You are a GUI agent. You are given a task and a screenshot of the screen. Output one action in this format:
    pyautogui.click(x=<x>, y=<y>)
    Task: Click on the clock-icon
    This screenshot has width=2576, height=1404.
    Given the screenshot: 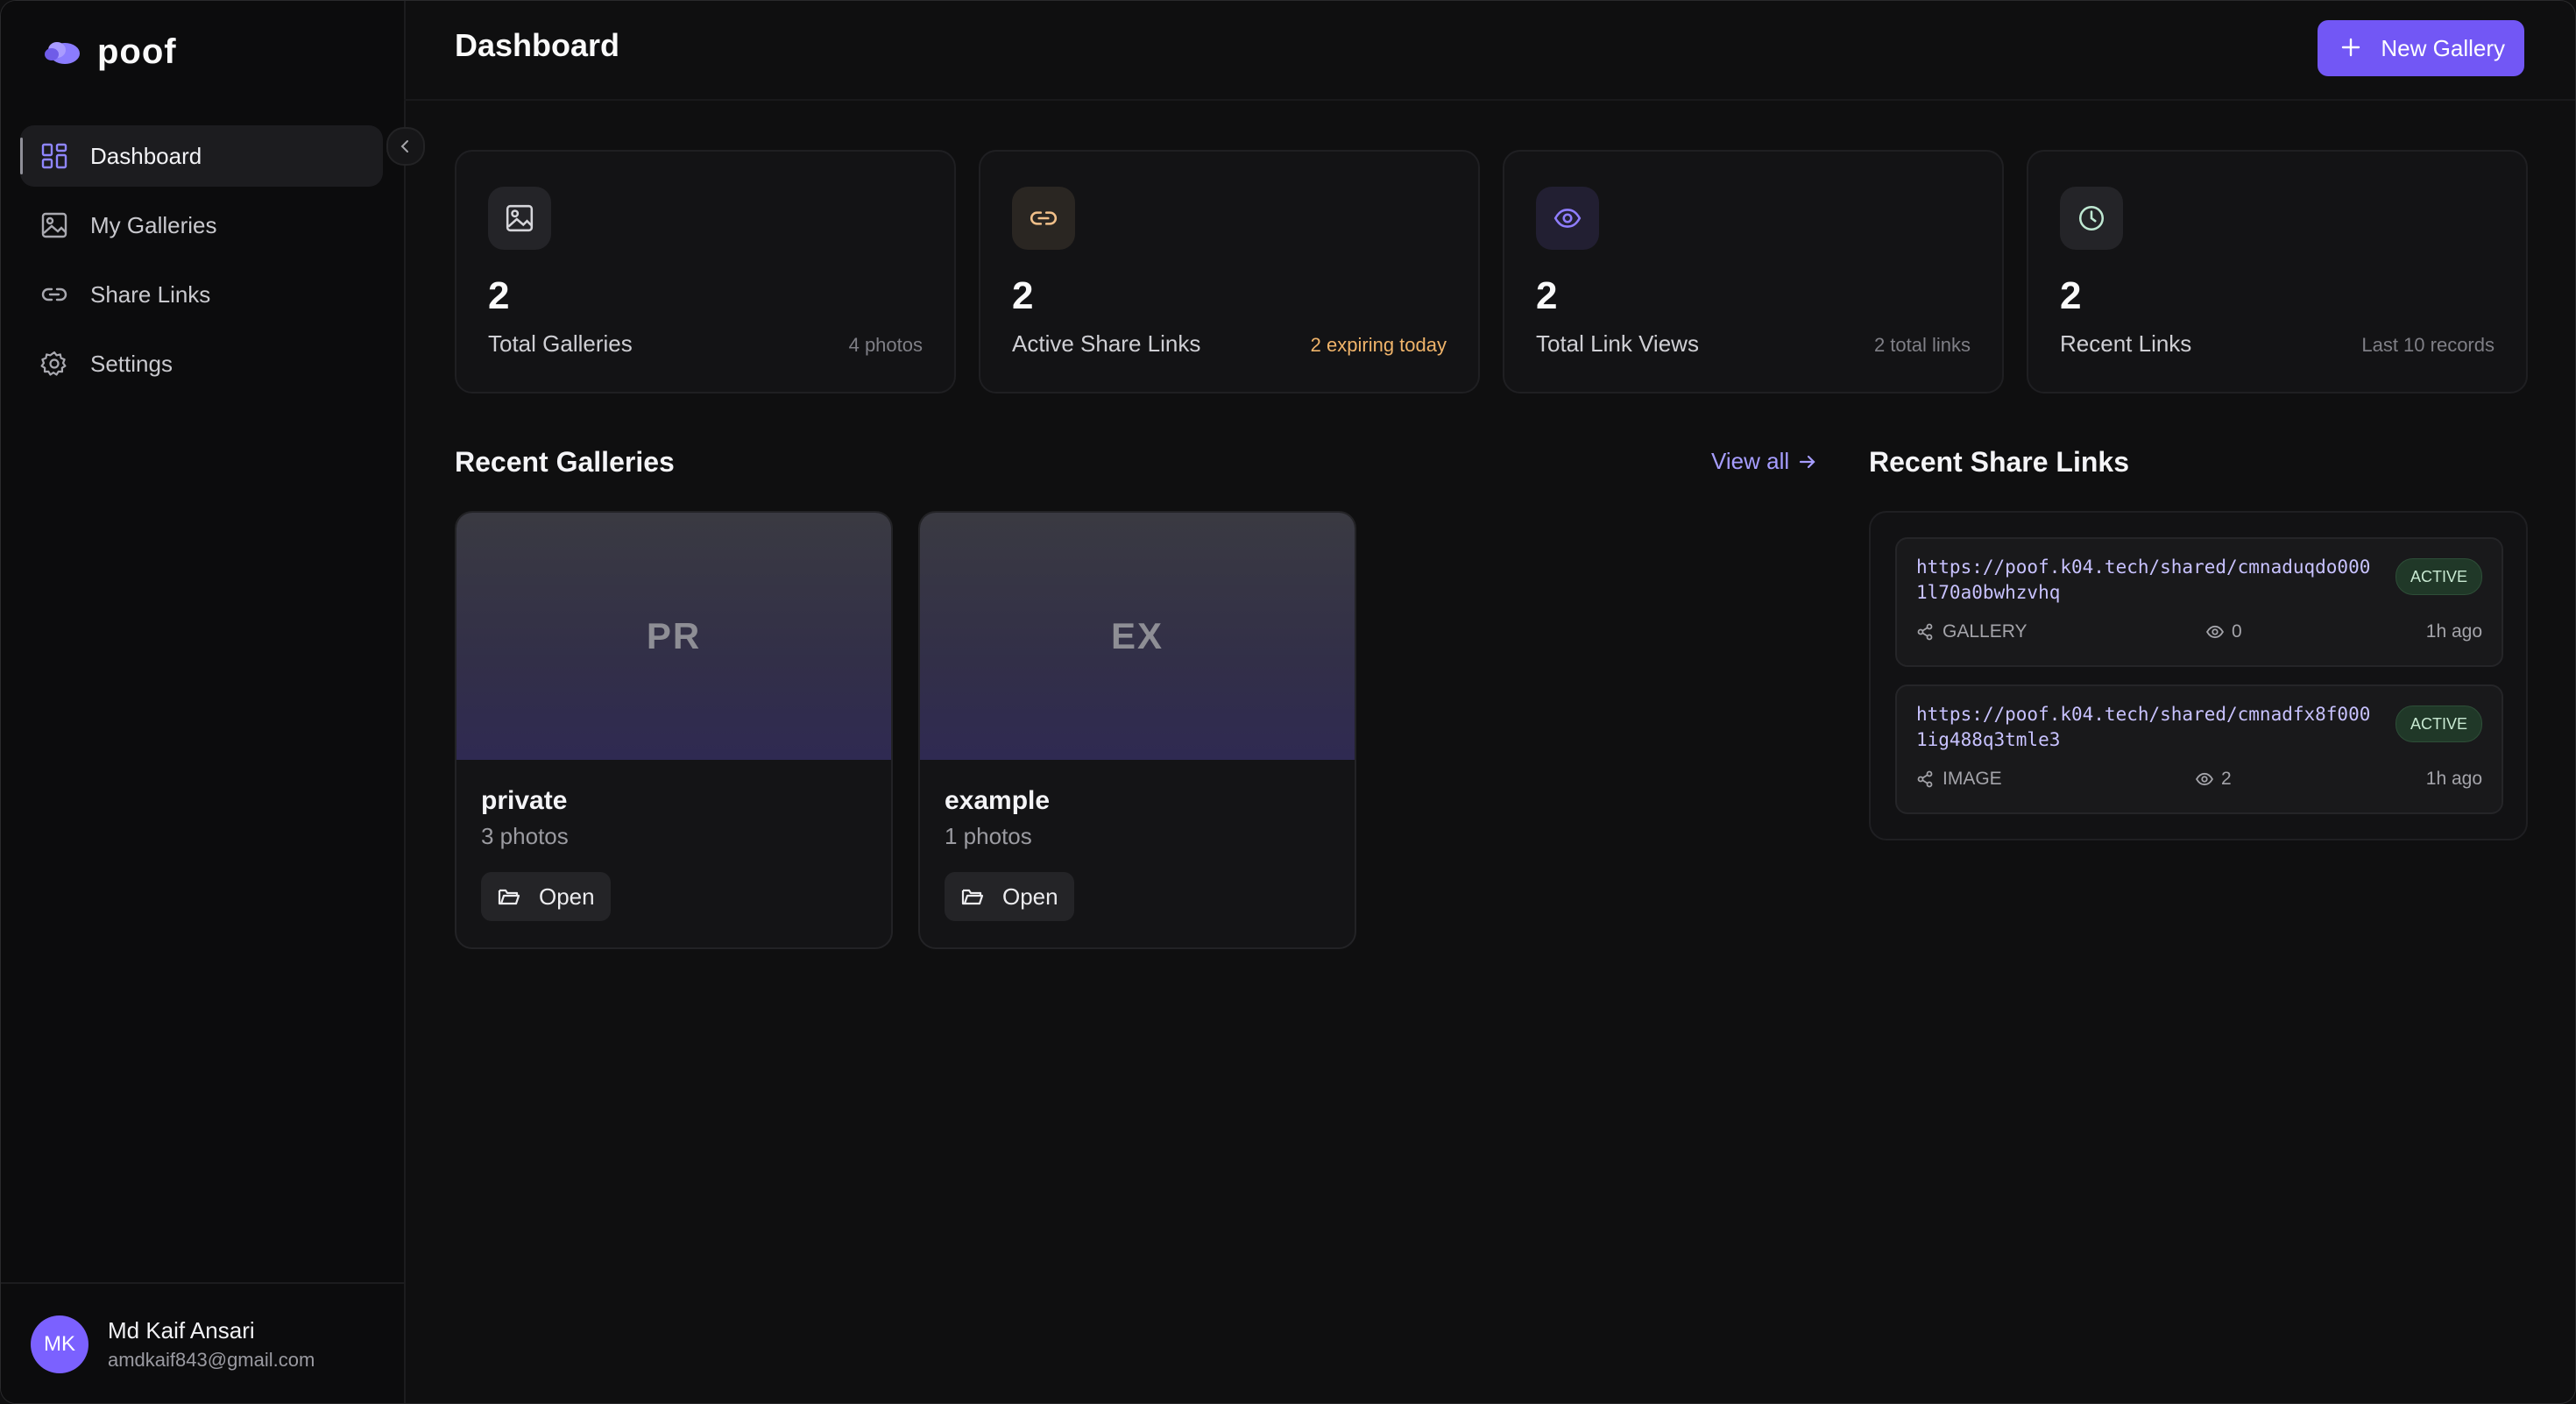 What is the action you would take?
    pyautogui.click(x=2091, y=218)
    